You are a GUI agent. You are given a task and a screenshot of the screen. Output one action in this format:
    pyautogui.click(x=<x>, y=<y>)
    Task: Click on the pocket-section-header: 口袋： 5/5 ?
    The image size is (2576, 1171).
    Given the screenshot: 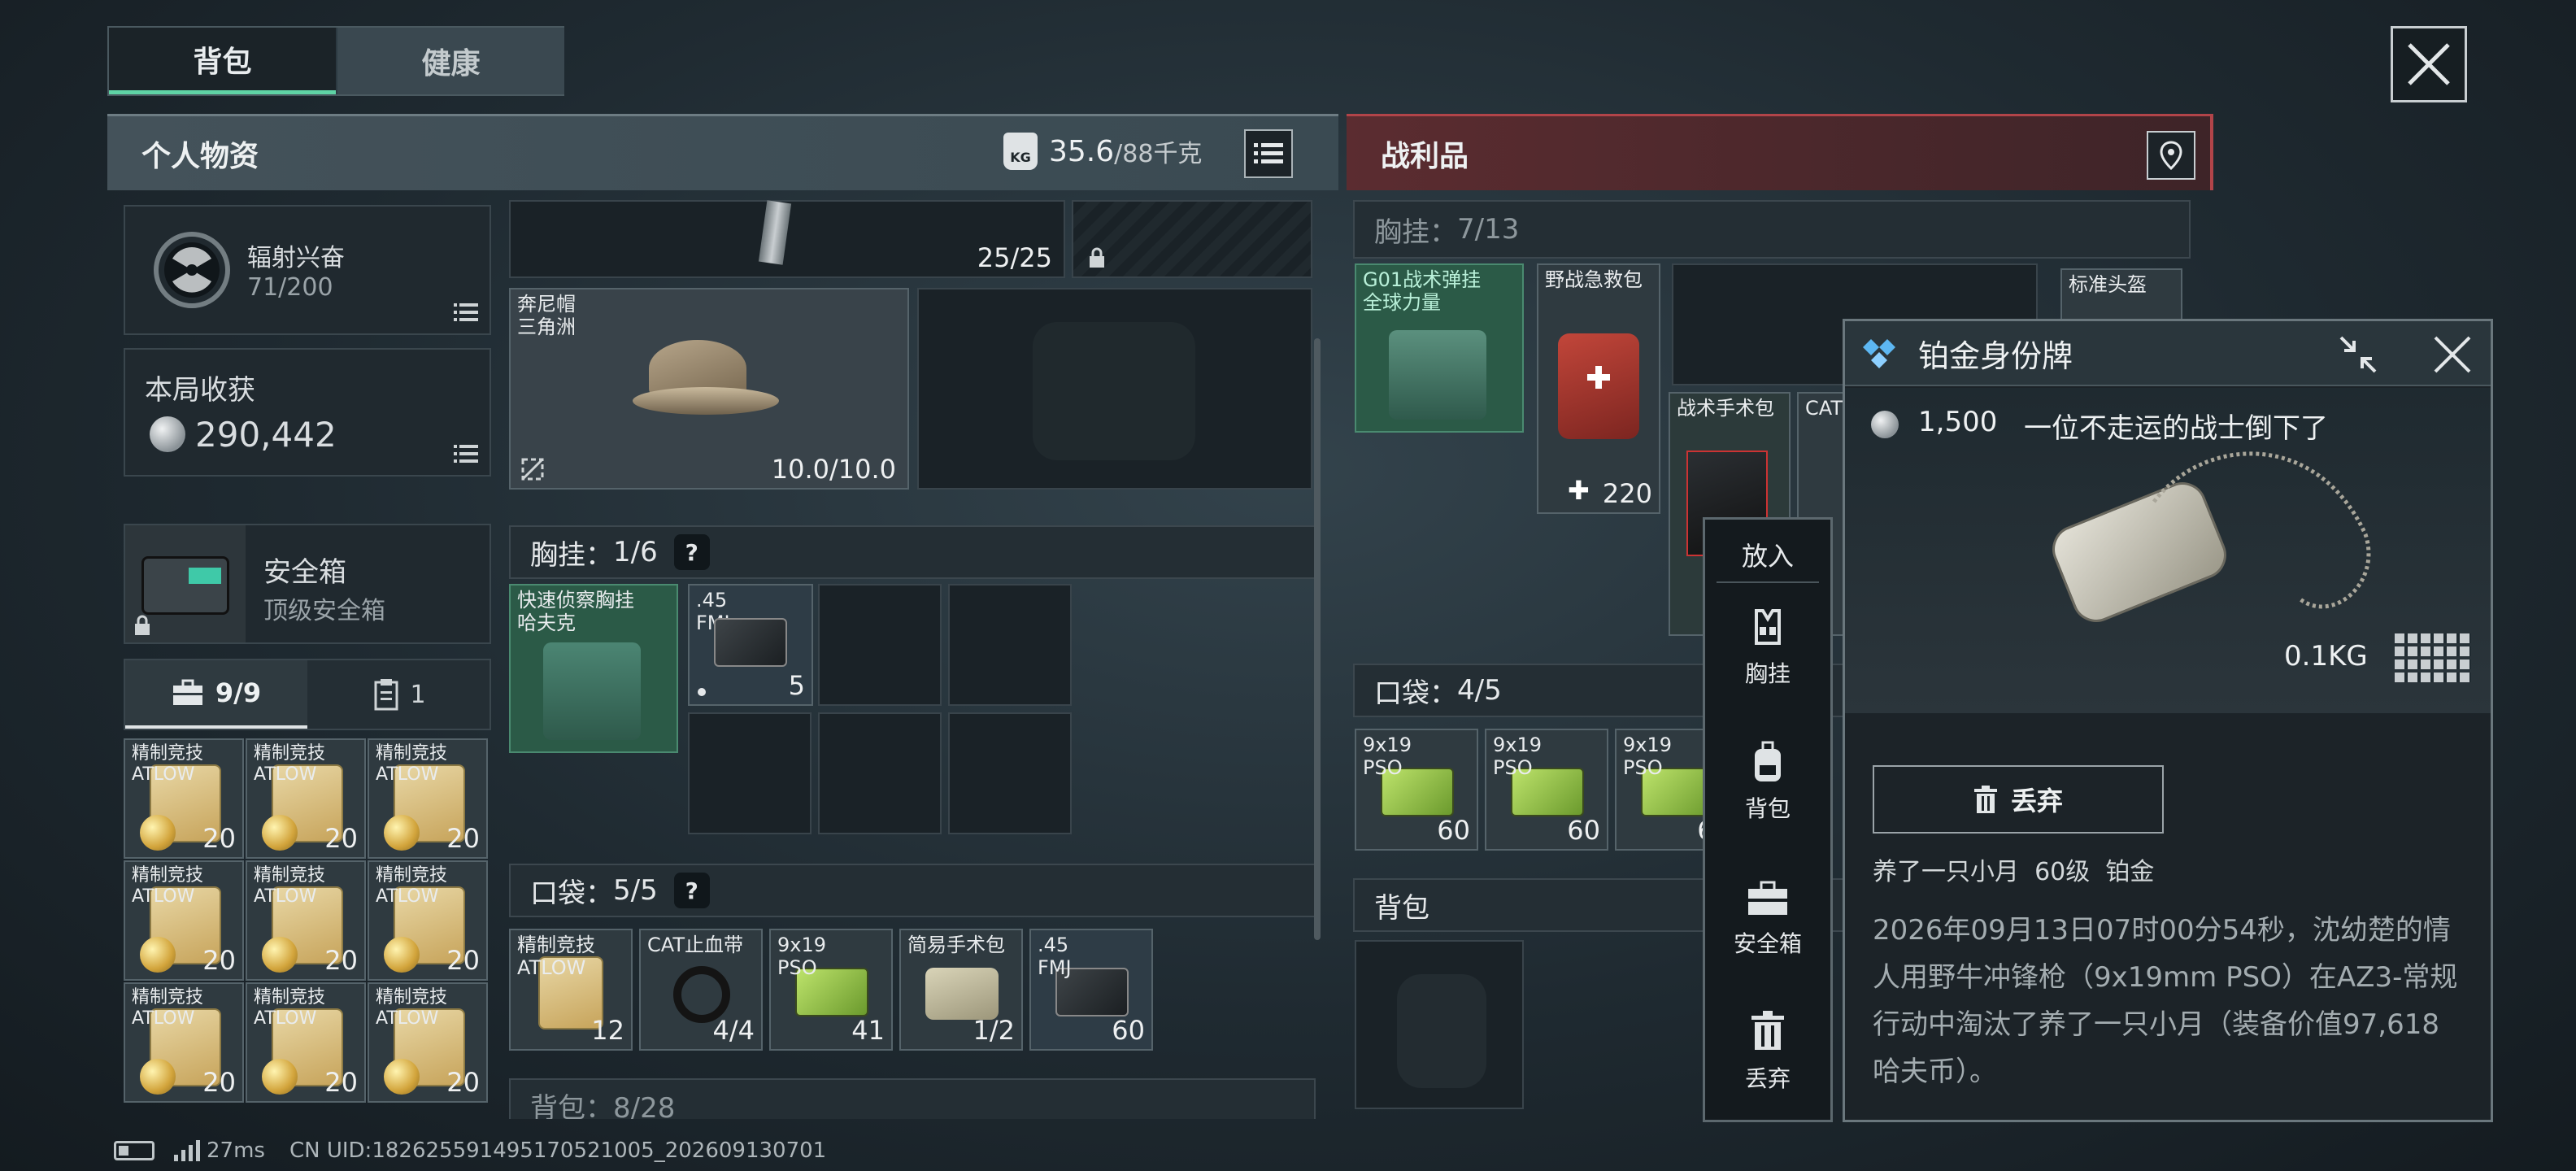 What is the action you would take?
    pyautogui.click(x=912, y=890)
    